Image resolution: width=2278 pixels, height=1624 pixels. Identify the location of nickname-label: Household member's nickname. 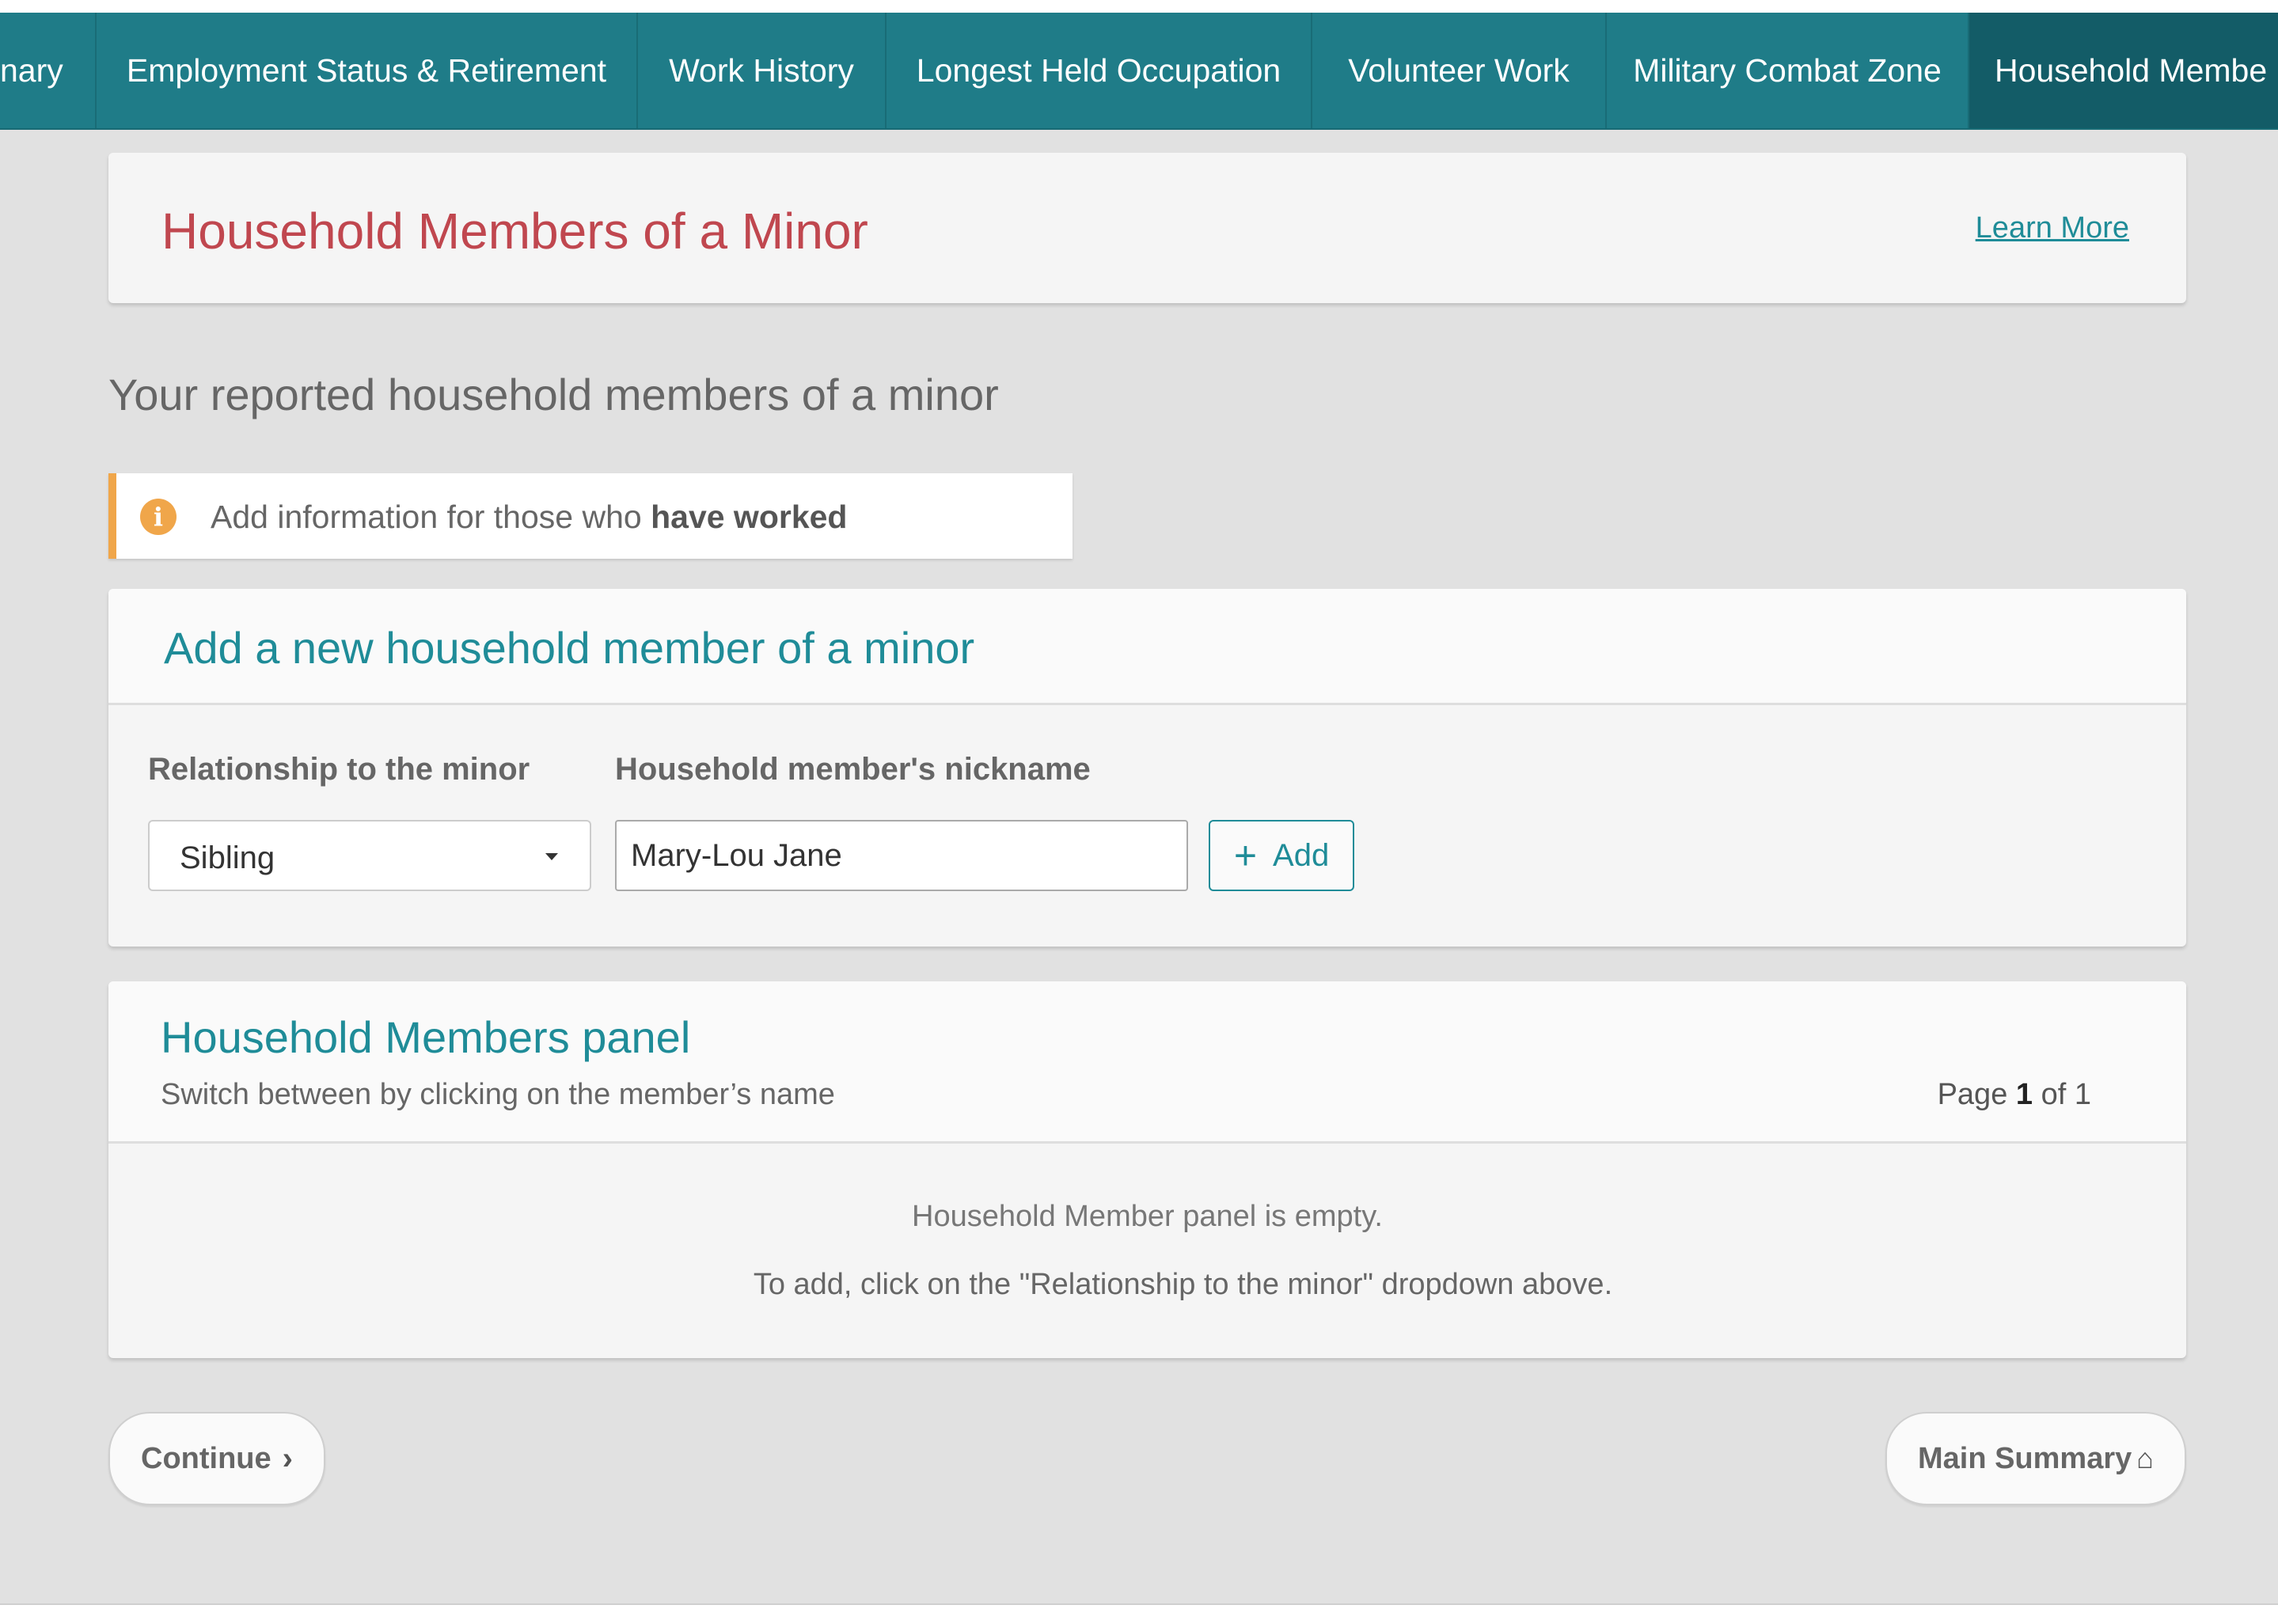
(853, 769).